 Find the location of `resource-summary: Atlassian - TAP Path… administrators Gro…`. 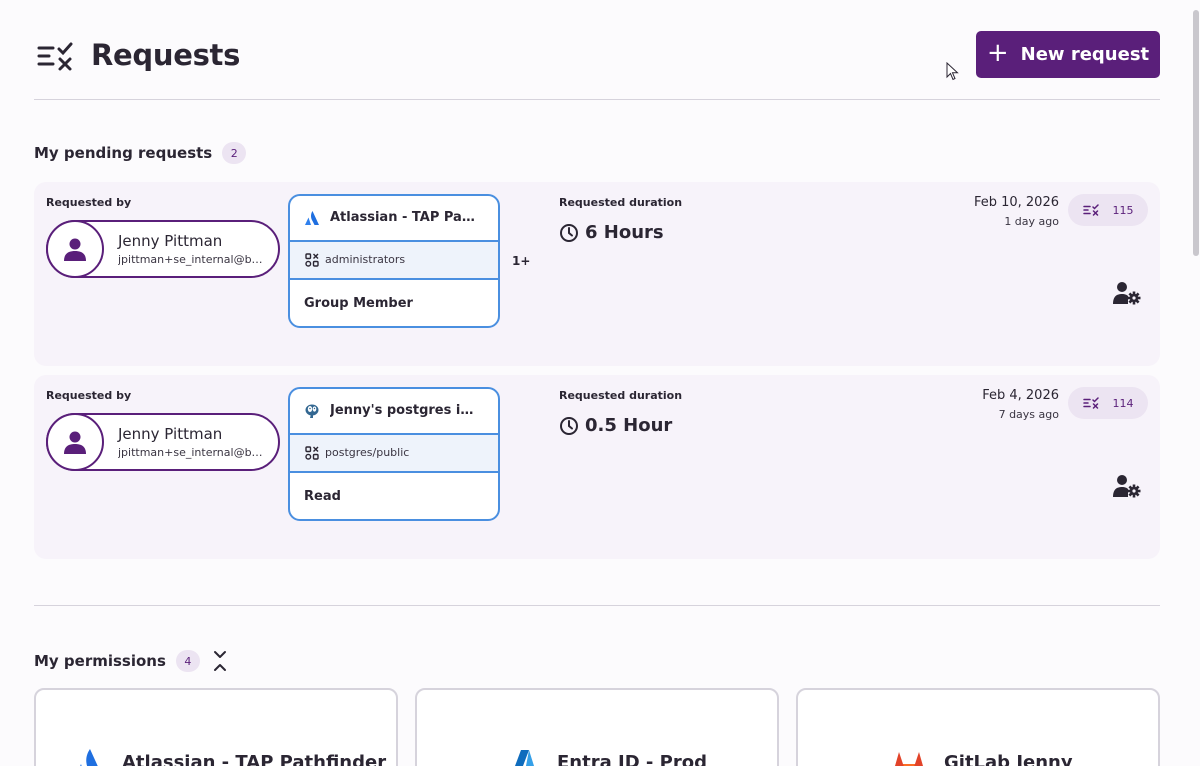

resource-summary: Atlassian - TAP Path… administrators Gro… is located at coordinates (394, 261).